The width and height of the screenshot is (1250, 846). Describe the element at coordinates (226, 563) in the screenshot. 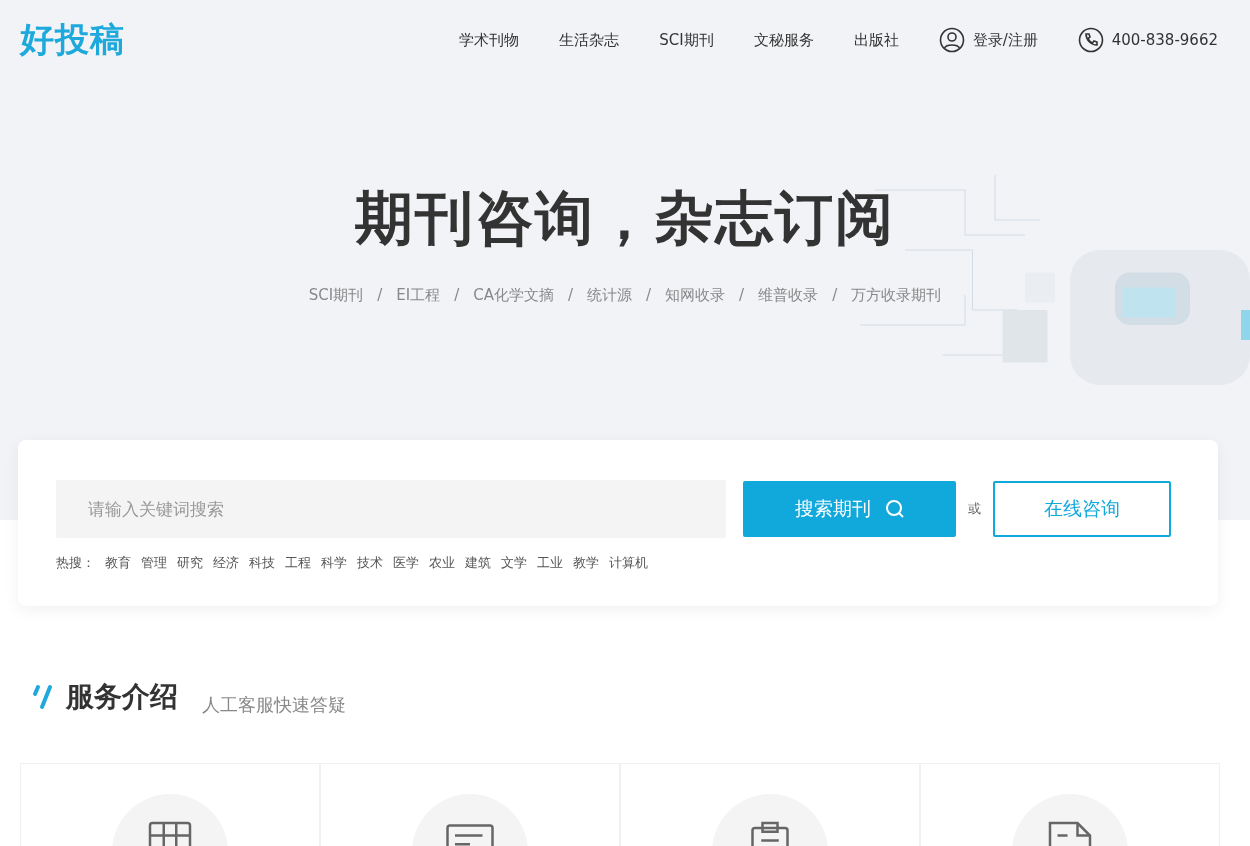

I see `hot-keyword: 经济` at that location.